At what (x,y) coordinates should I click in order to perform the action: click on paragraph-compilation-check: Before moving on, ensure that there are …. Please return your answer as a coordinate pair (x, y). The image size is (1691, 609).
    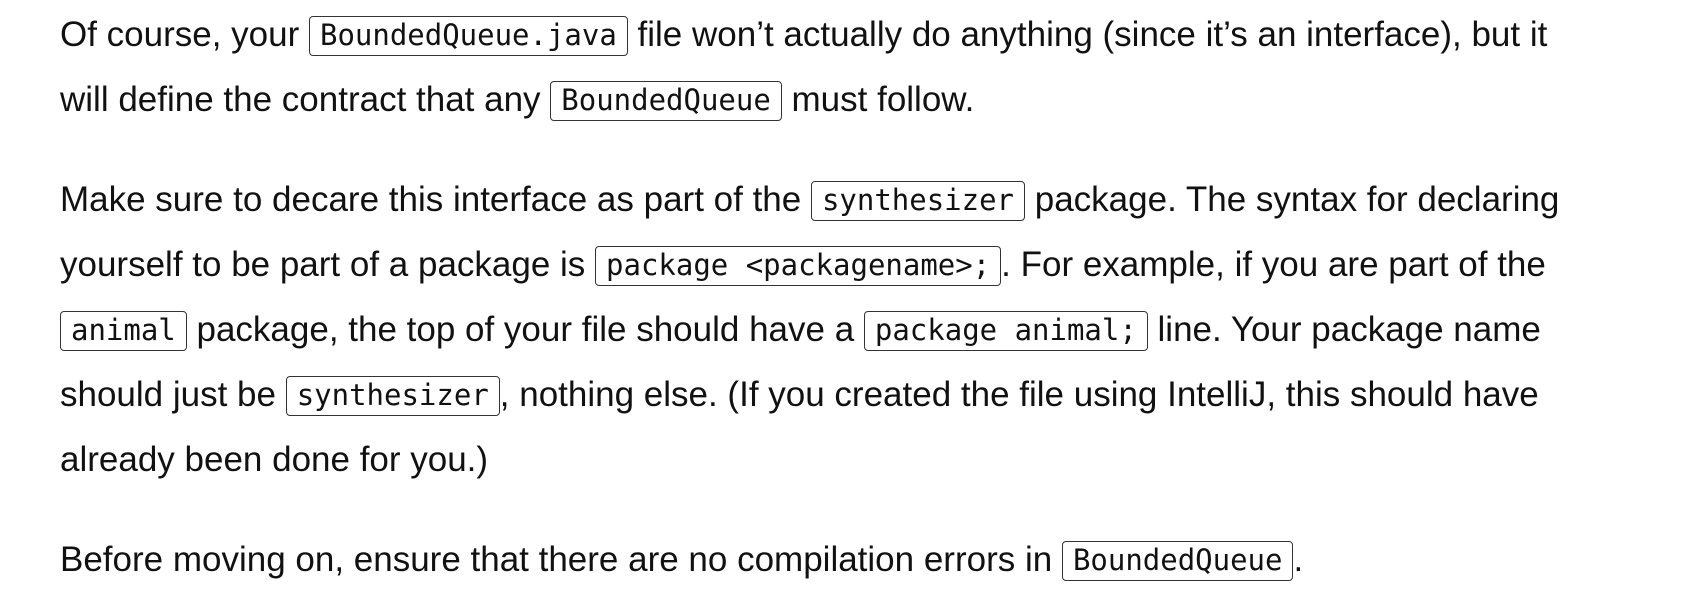
    Looking at the image, I should click on (860, 559).